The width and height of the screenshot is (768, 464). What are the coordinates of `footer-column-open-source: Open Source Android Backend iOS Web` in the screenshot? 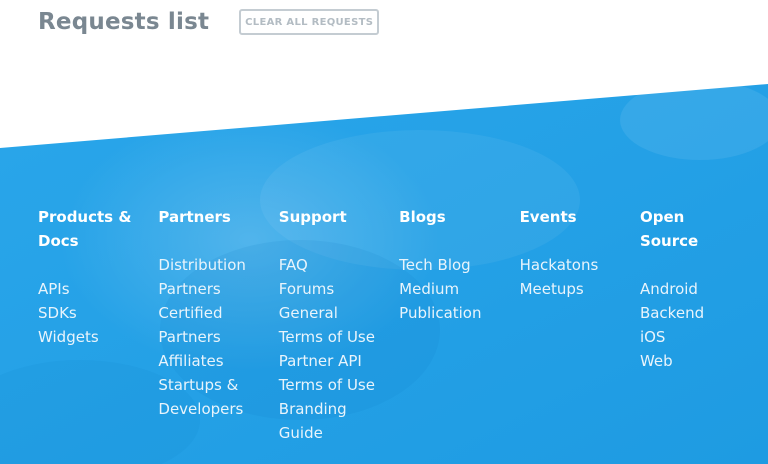 It's located at (700, 325).